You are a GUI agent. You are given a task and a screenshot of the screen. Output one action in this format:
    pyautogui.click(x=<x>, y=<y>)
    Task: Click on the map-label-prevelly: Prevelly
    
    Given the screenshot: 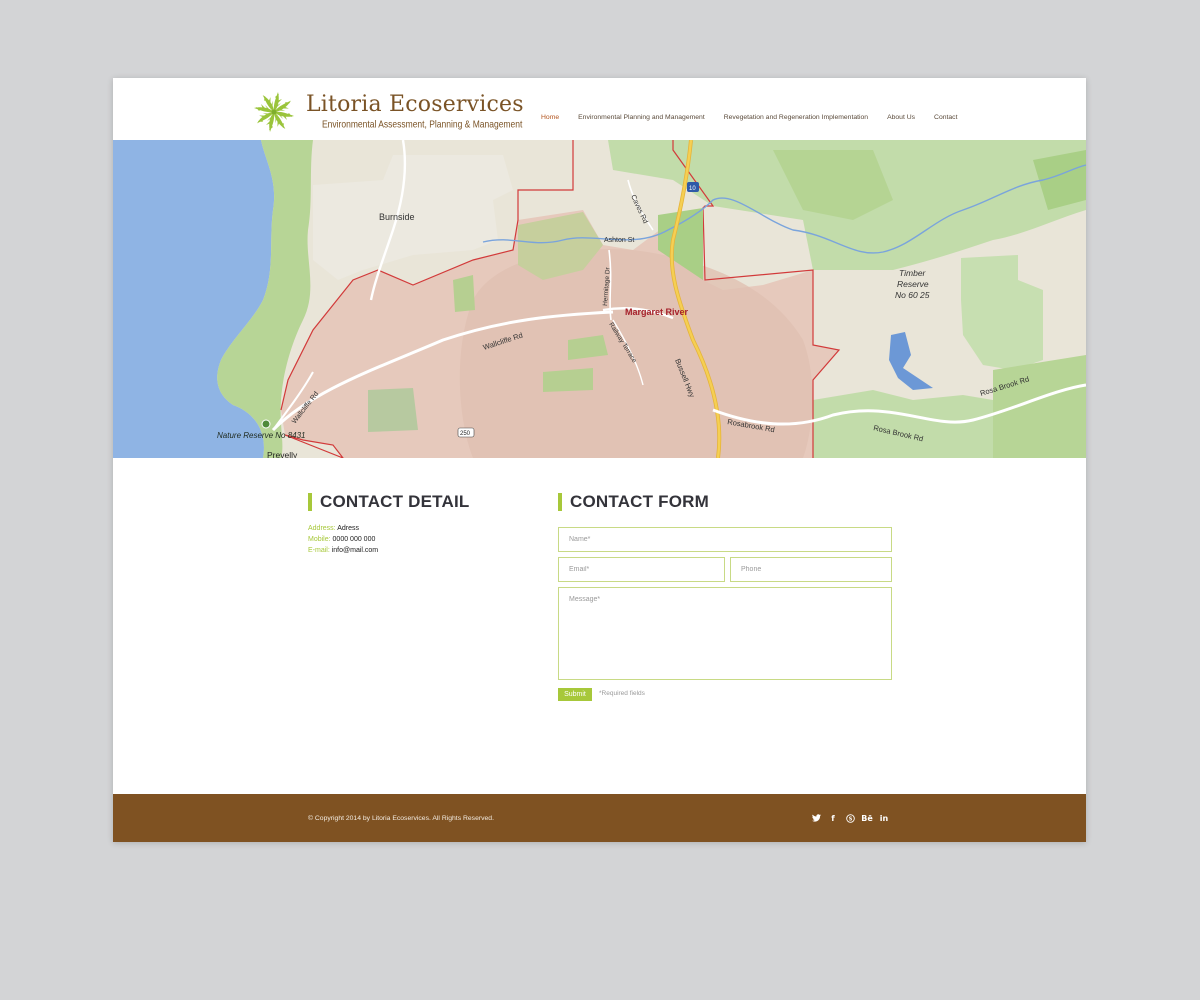 What is the action you would take?
    pyautogui.click(x=282, y=454)
    